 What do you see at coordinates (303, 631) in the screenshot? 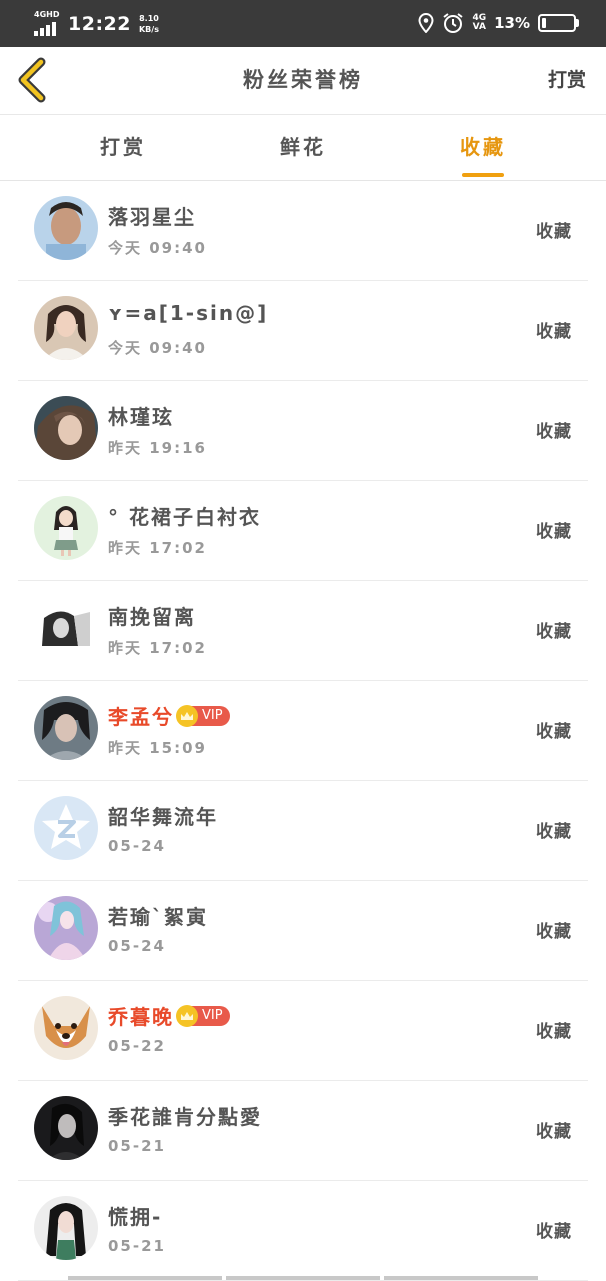
I see `list-item: 南挽留离 昨天 17:02 收藏` at bounding box center [303, 631].